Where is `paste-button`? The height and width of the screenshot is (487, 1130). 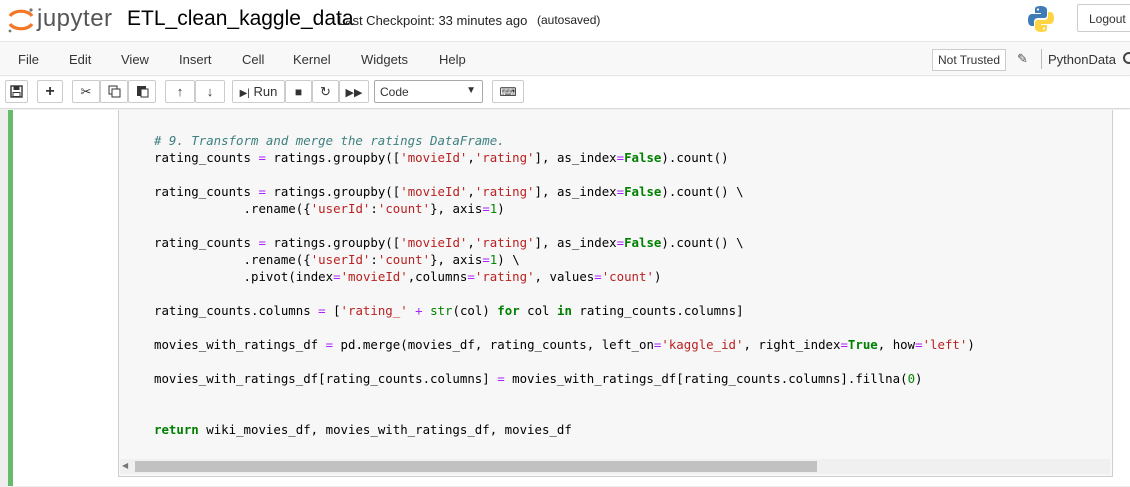 paste-button is located at coordinates (142, 91).